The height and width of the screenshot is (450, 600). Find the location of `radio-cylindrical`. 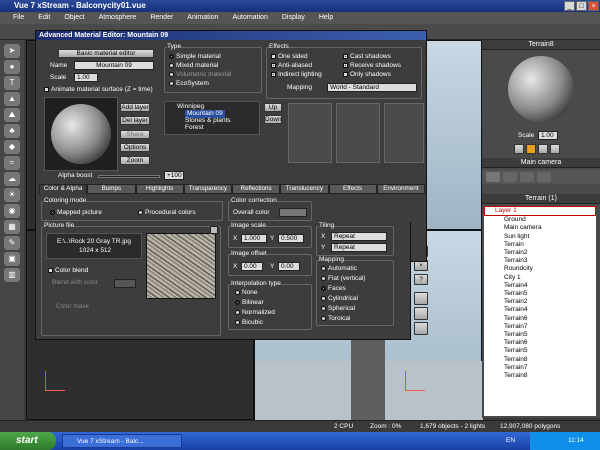

radio-cylindrical is located at coordinates (323, 298).